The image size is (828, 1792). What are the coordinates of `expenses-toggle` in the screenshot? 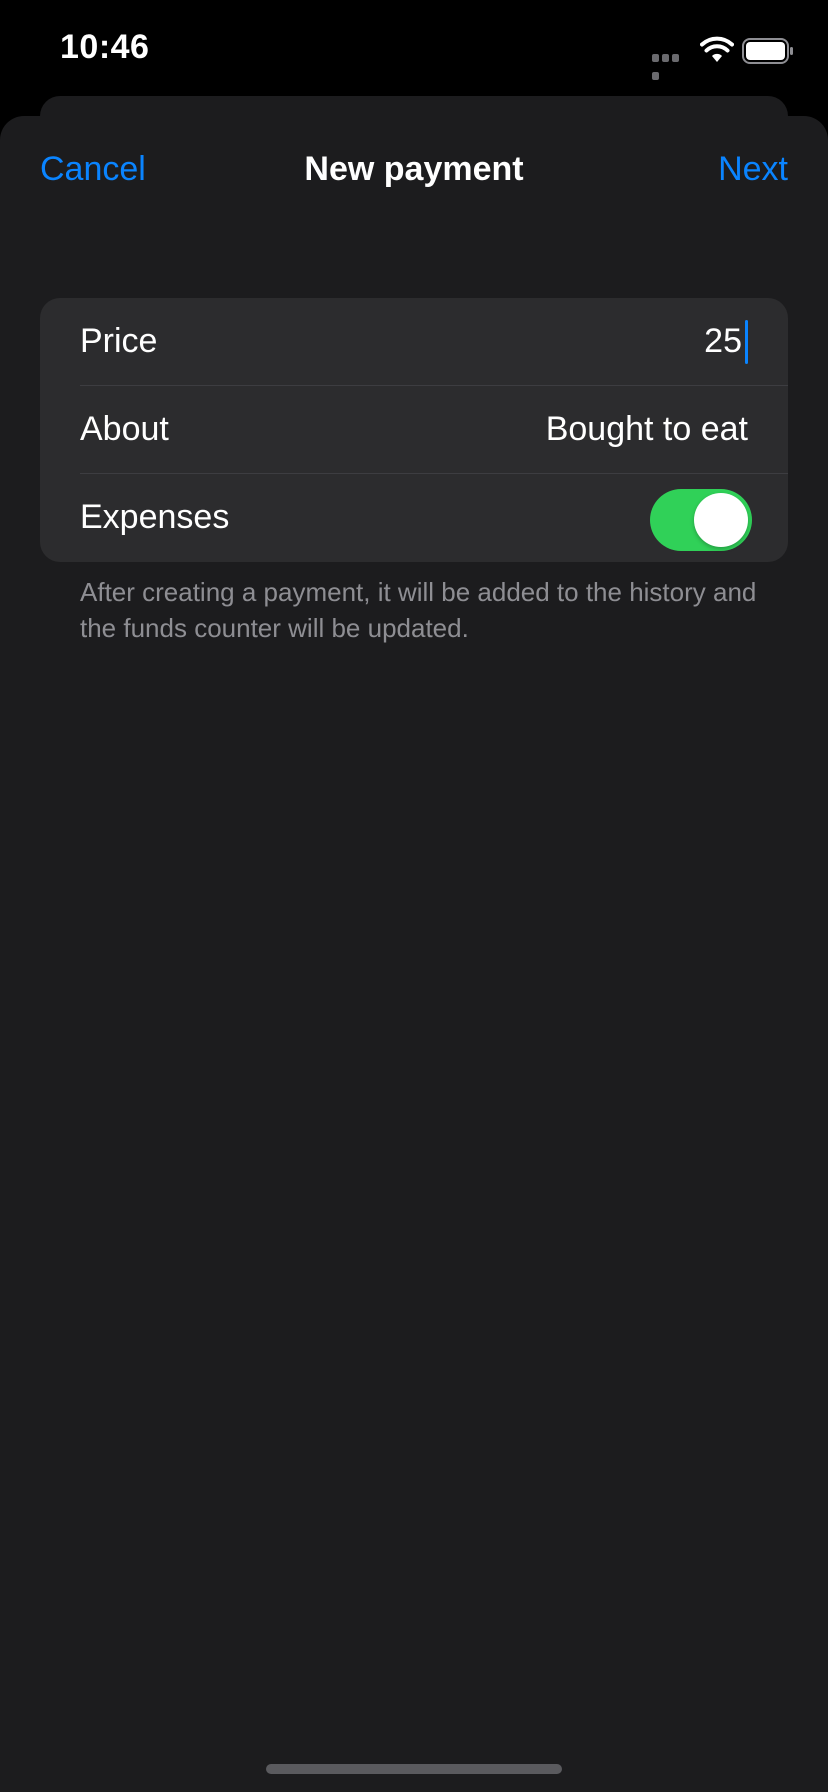 It's located at (701, 520).